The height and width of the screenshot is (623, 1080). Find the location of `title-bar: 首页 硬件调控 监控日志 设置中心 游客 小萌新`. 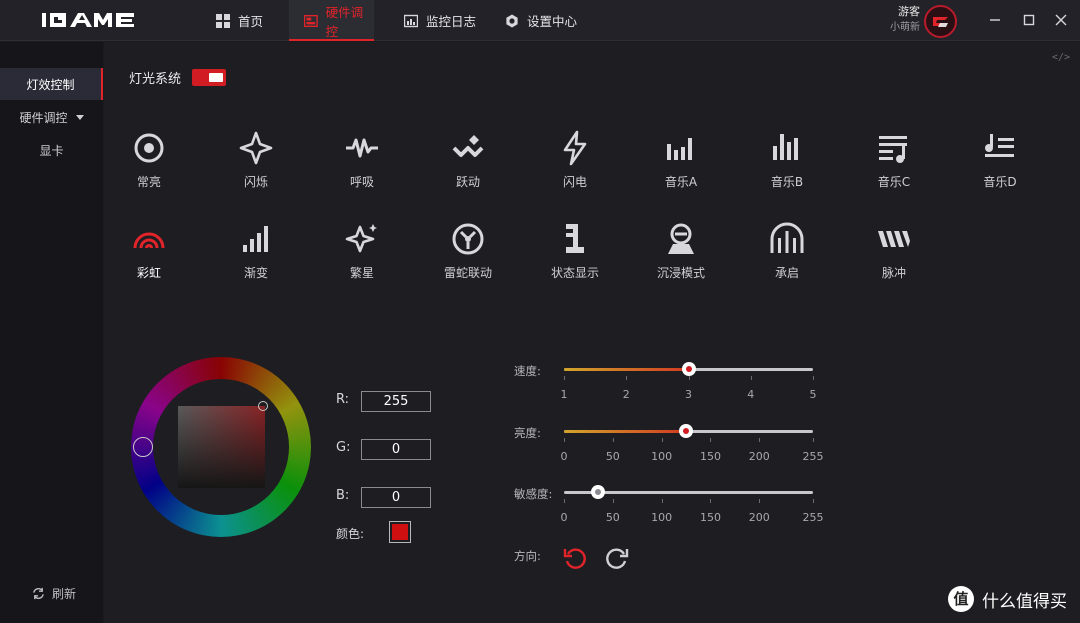

title-bar: 首页 硬件调控 监控日志 设置中心 游客 小萌新 is located at coordinates (540, 20).